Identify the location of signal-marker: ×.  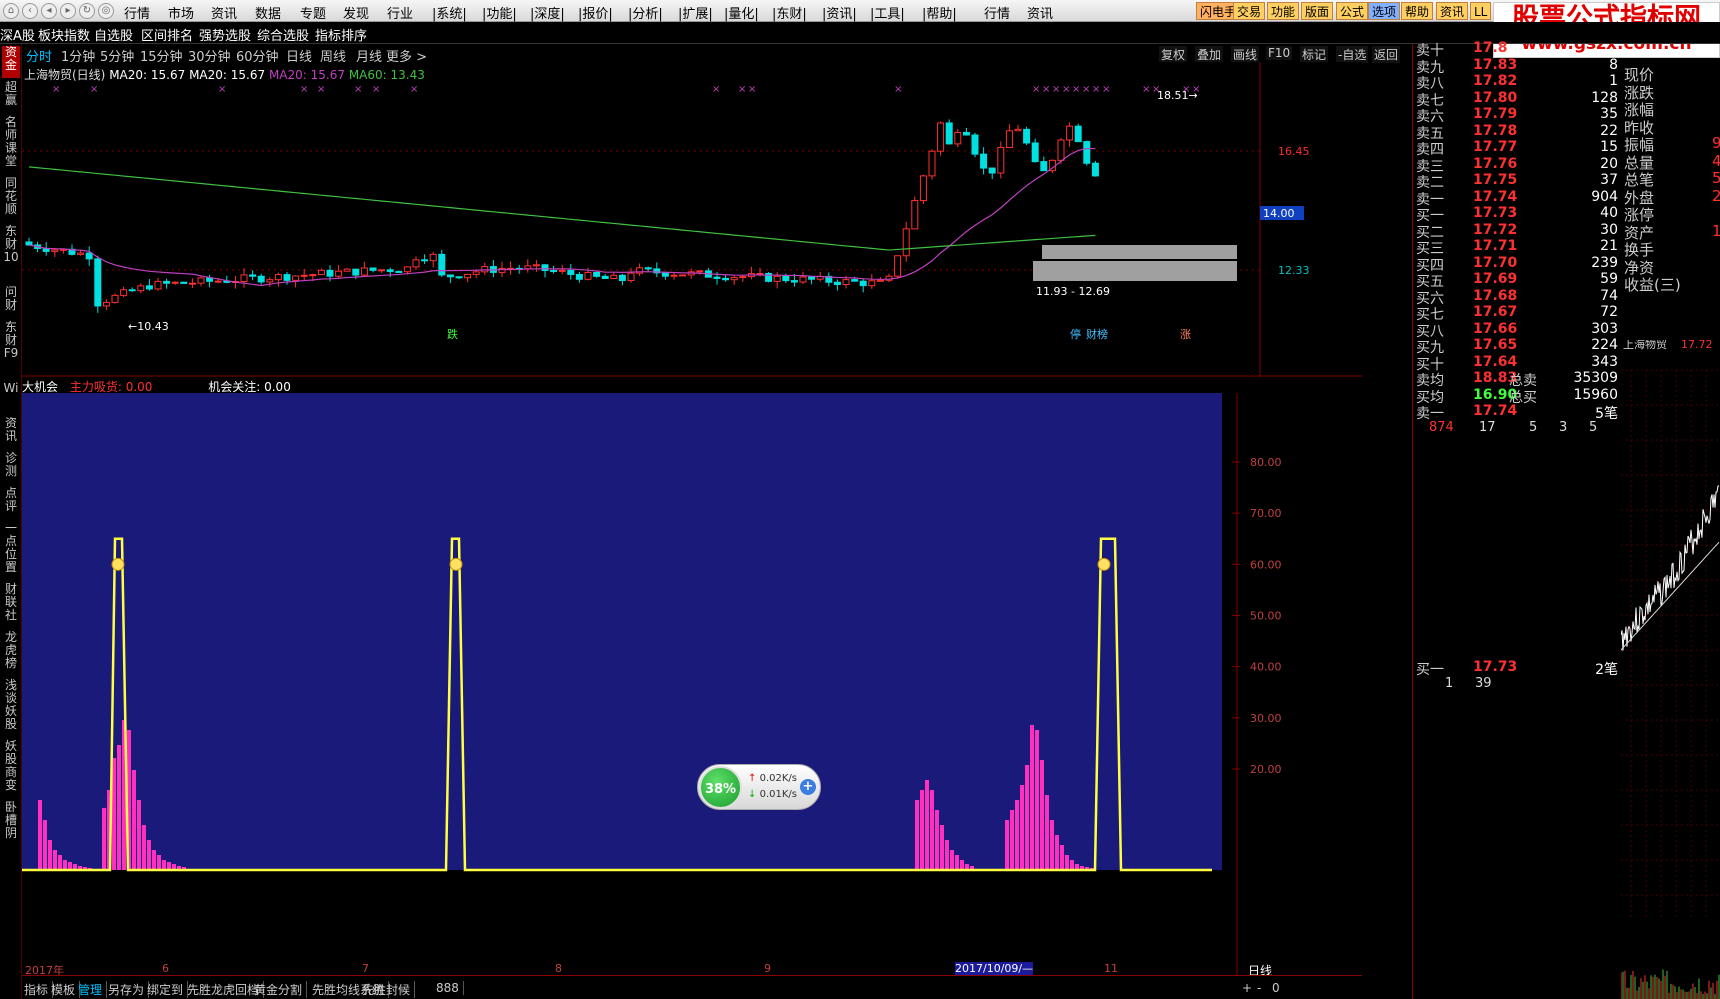
(304, 89).